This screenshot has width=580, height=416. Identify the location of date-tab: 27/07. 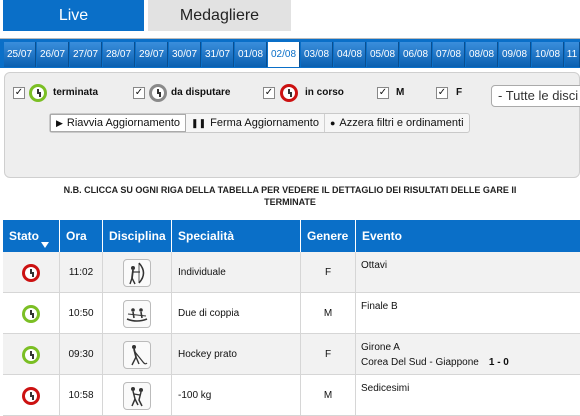
(86, 54).